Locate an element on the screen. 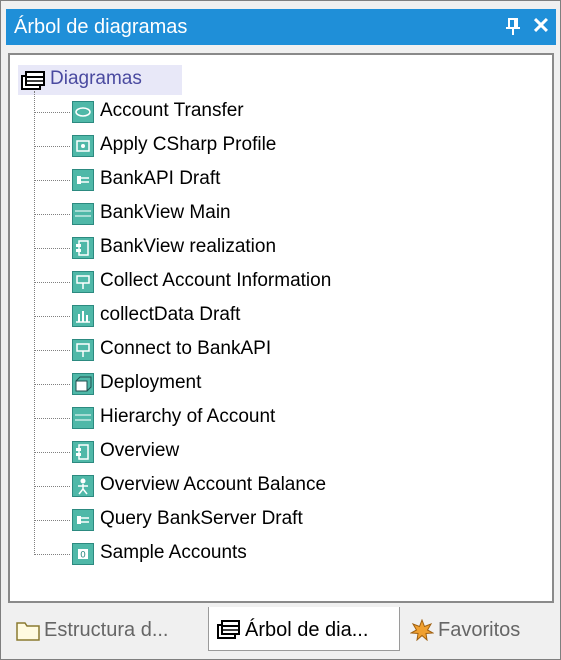 This screenshot has height=660, width=561. tree-item-label: Connect to BankAPI is located at coordinates (186, 348).